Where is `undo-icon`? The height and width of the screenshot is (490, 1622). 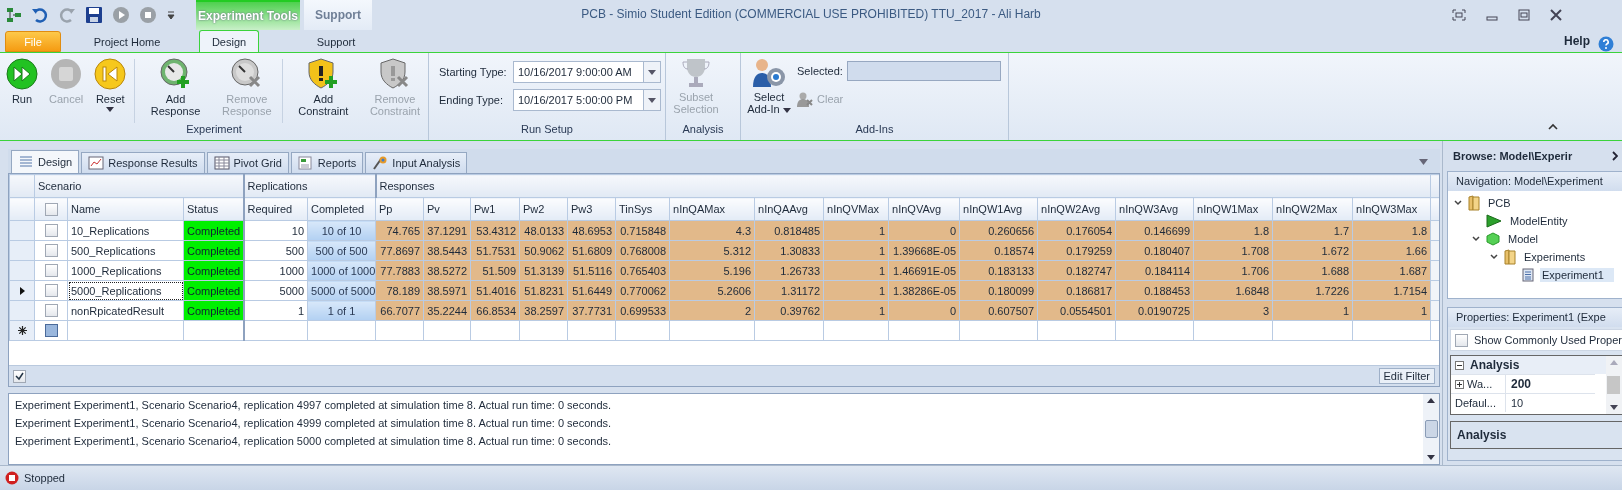 undo-icon is located at coordinates (40, 15).